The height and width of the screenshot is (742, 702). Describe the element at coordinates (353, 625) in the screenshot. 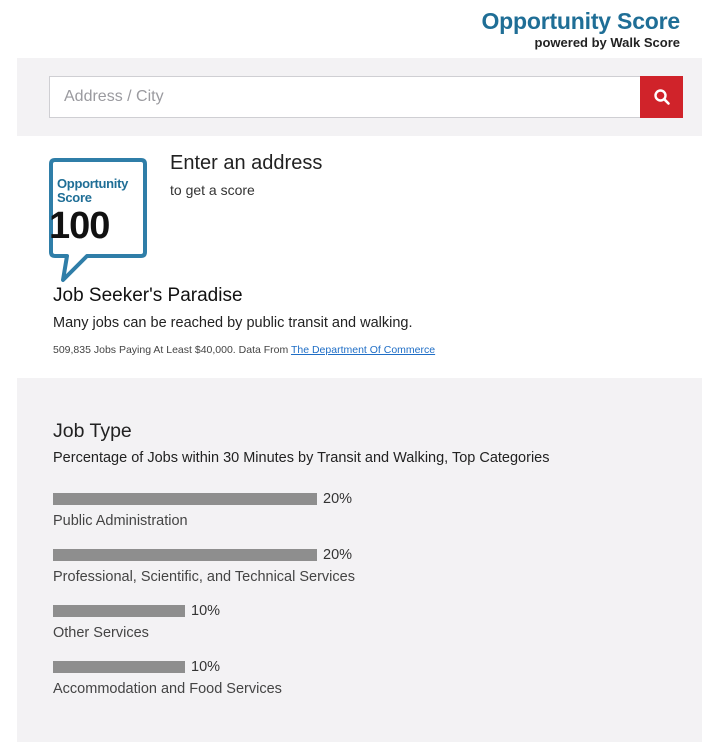

I see `job-type-item: 10% Other Services` at that location.